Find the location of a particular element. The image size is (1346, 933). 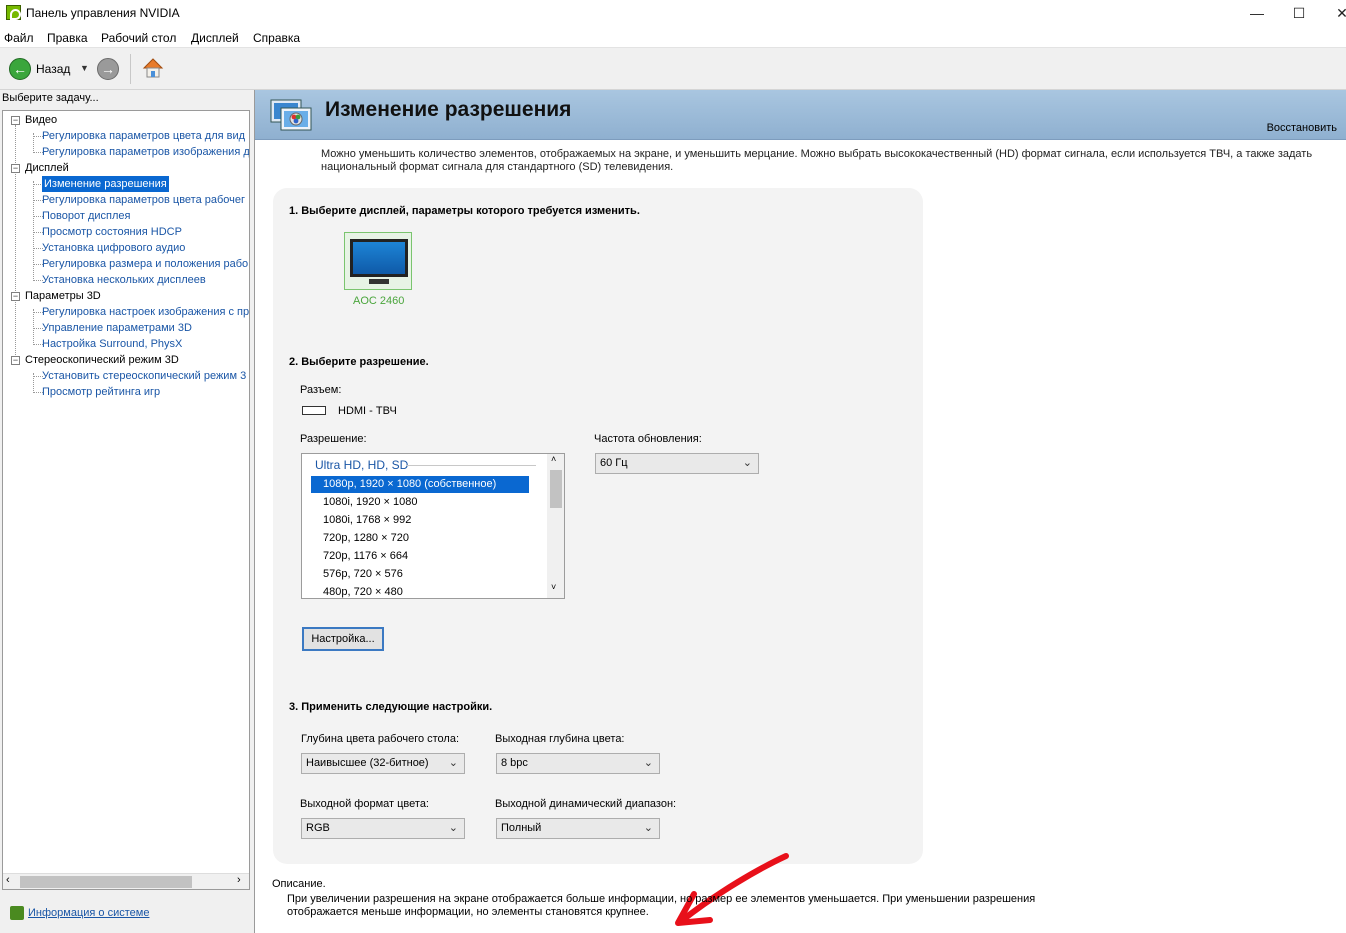

resolution-item: 720p, 1280 × 720 is located at coordinates (420, 538).